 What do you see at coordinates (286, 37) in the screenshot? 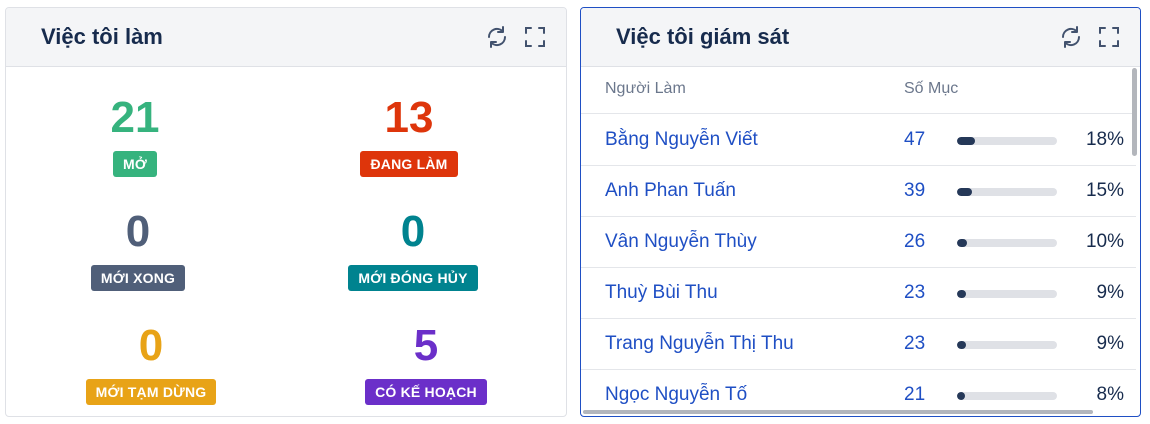
I see `panel-header: Việc tôi làm` at bounding box center [286, 37].